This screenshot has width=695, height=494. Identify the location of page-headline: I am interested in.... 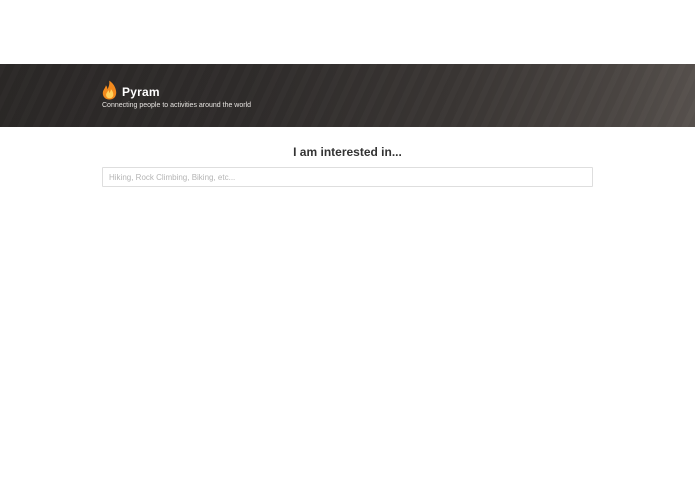
(347, 152).